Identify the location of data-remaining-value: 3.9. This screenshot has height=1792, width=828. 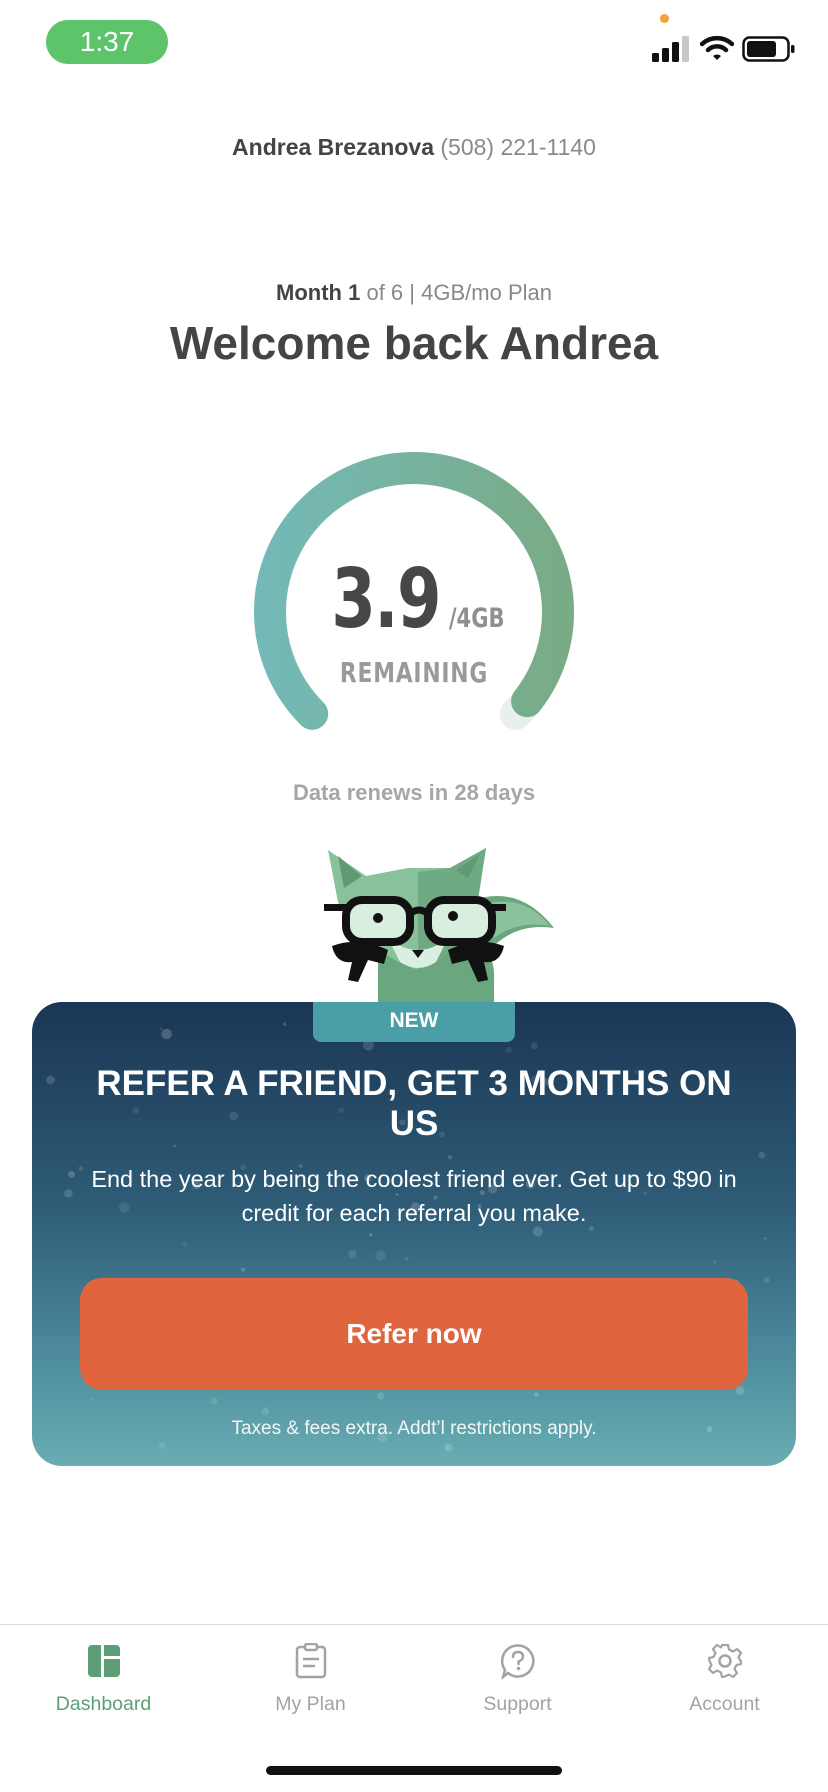
(385, 599).